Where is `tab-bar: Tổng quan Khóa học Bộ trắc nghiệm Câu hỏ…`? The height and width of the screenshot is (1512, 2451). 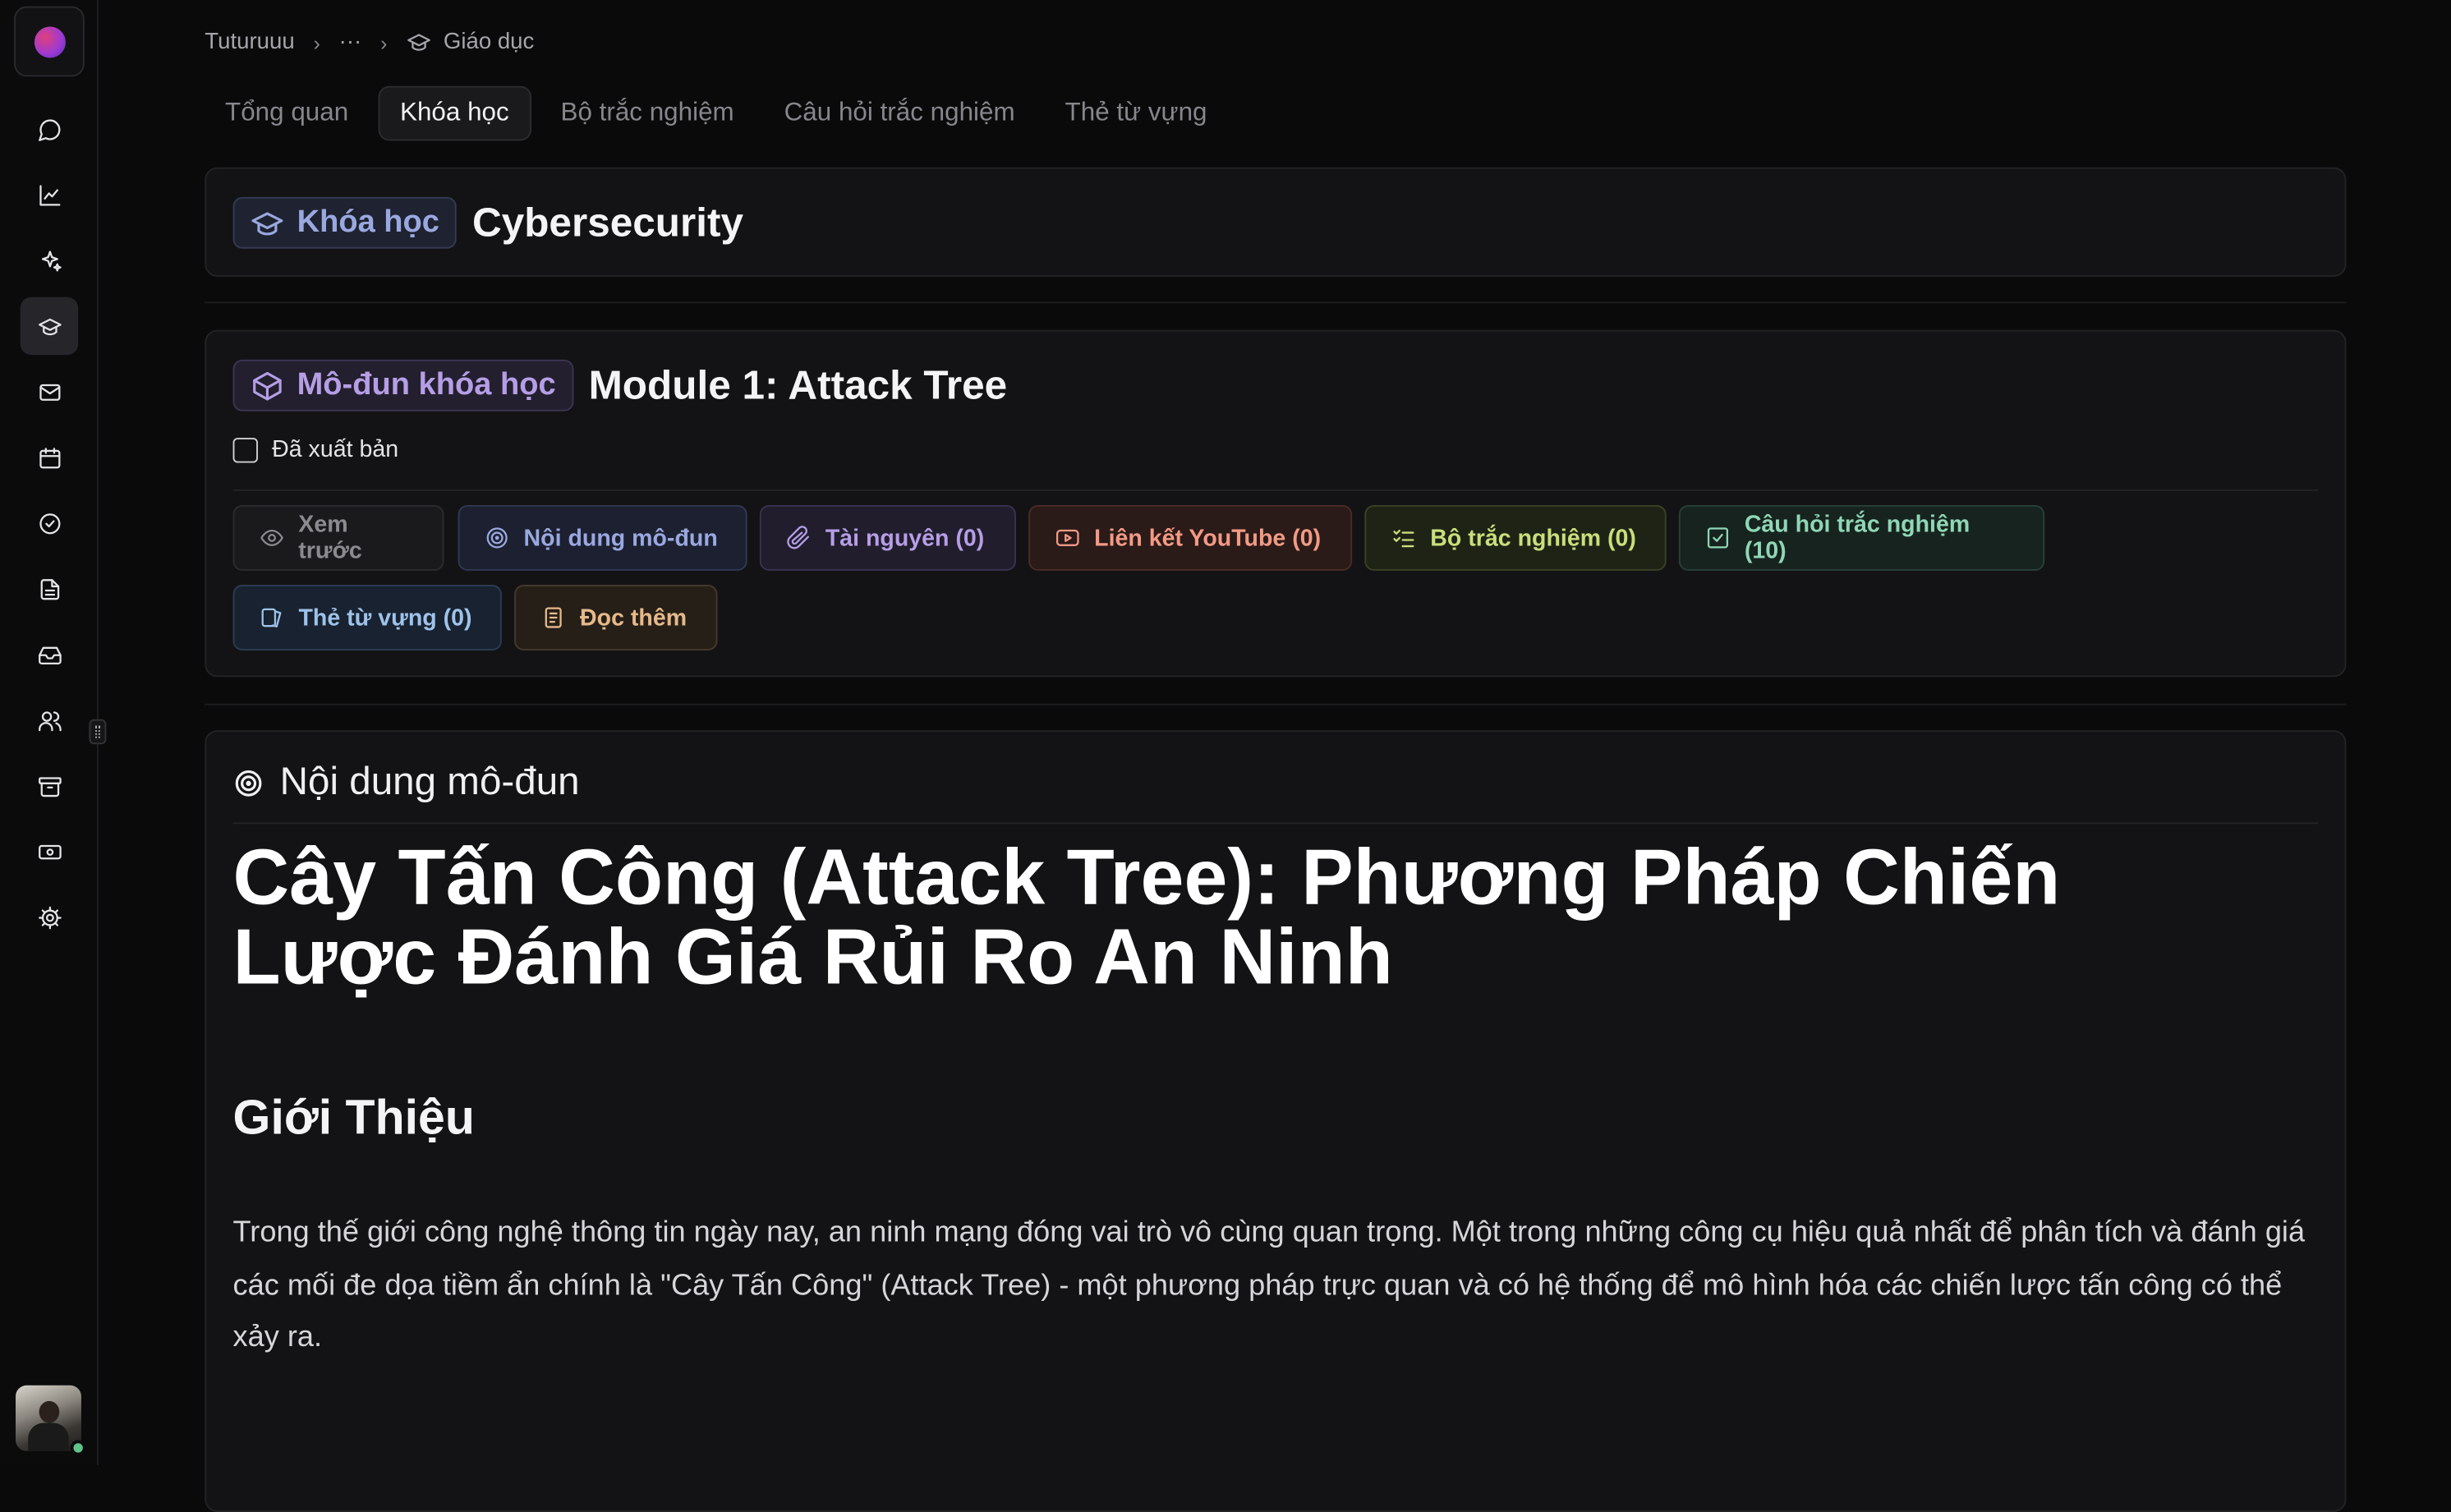
tab-bar: Tổng quan Khóa học Bộ trắc nghiệm Câu hỏ… is located at coordinates (720, 113).